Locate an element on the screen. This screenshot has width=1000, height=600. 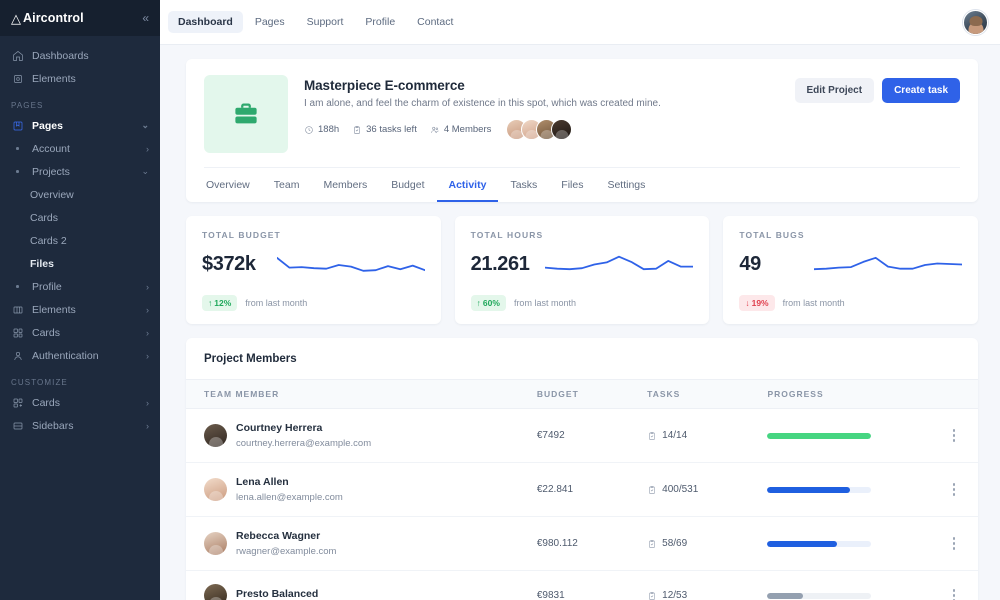
member-avatar-stack is located at coordinates (539, 129).